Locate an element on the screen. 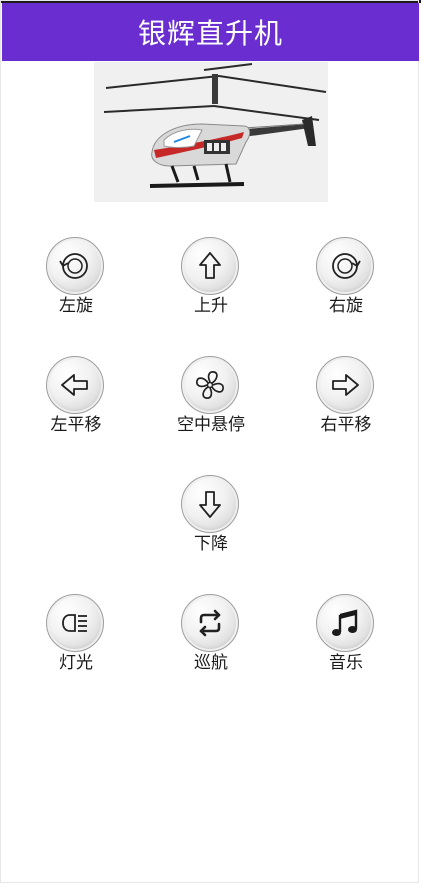  arrow-left-icon is located at coordinates (74, 385).